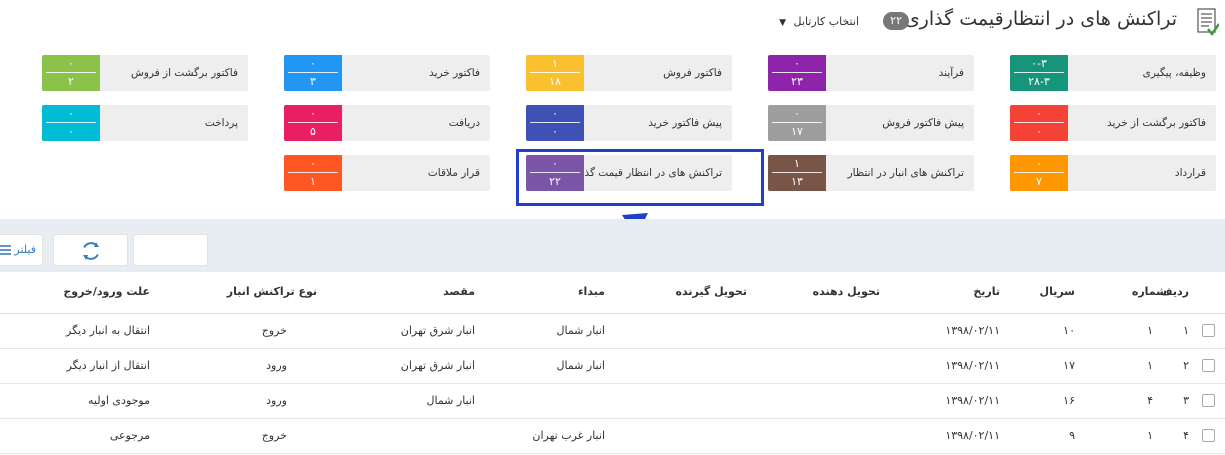 This screenshot has height=455, width=1225. I want to click on highlight-box, so click(640, 177).